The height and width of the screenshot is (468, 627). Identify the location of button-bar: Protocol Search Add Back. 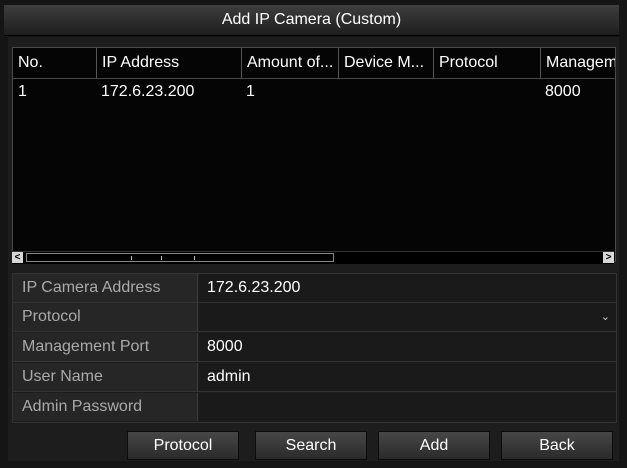
(313, 445).